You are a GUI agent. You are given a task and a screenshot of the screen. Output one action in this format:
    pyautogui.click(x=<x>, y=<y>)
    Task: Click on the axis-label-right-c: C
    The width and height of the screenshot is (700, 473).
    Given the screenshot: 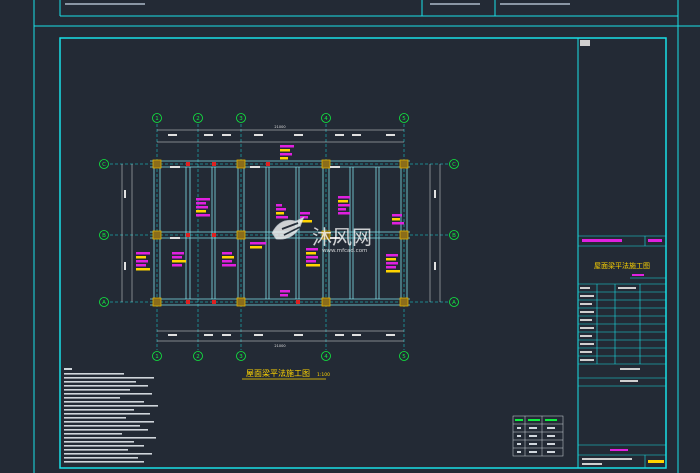 What is the action you would take?
    pyautogui.click(x=454, y=165)
    